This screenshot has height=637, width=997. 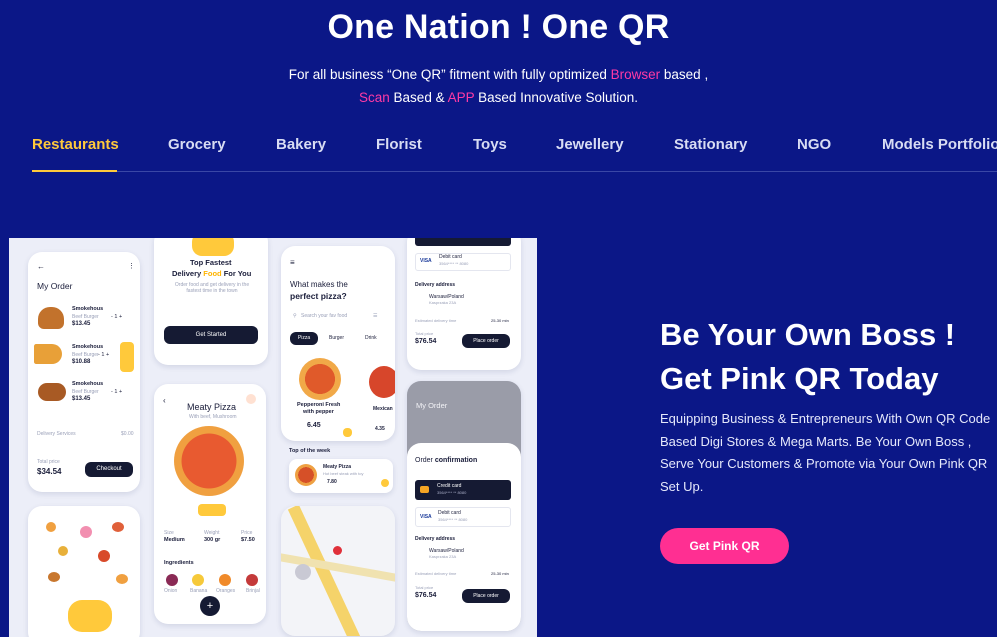 What do you see at coordinates (211, 262) in the screenshot?
I see `top-fastest-title: Top Fastest` at bounding box center [211, 262].